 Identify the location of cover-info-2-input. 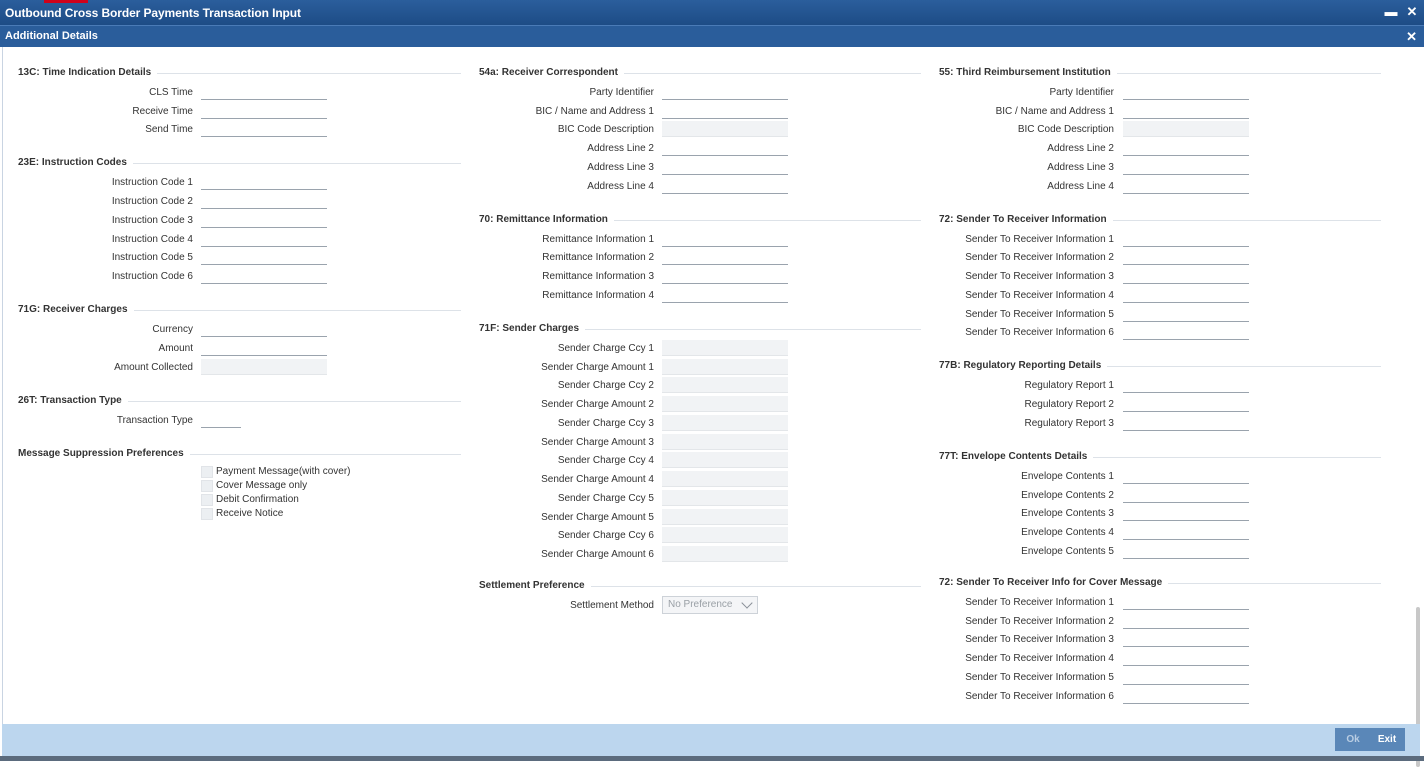
(1186, 621).